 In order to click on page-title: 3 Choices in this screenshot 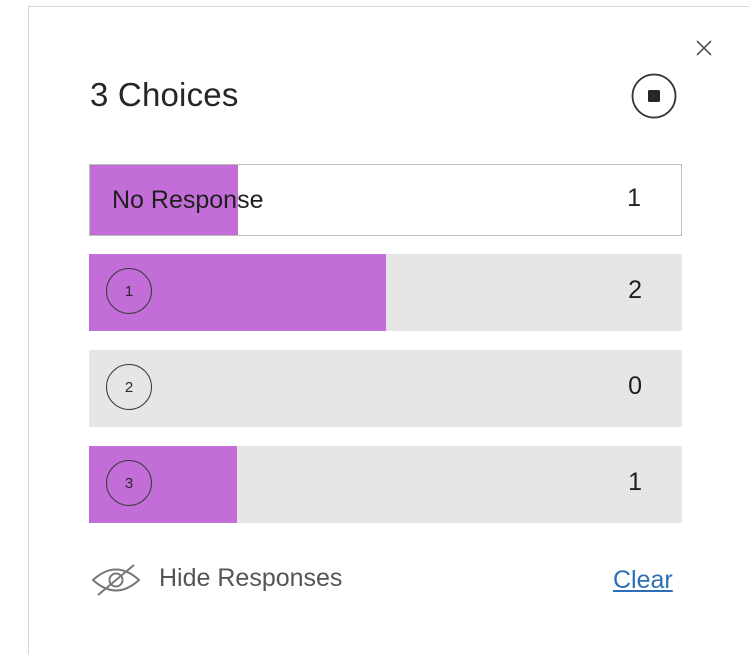, I will do `click(164, 94)`.